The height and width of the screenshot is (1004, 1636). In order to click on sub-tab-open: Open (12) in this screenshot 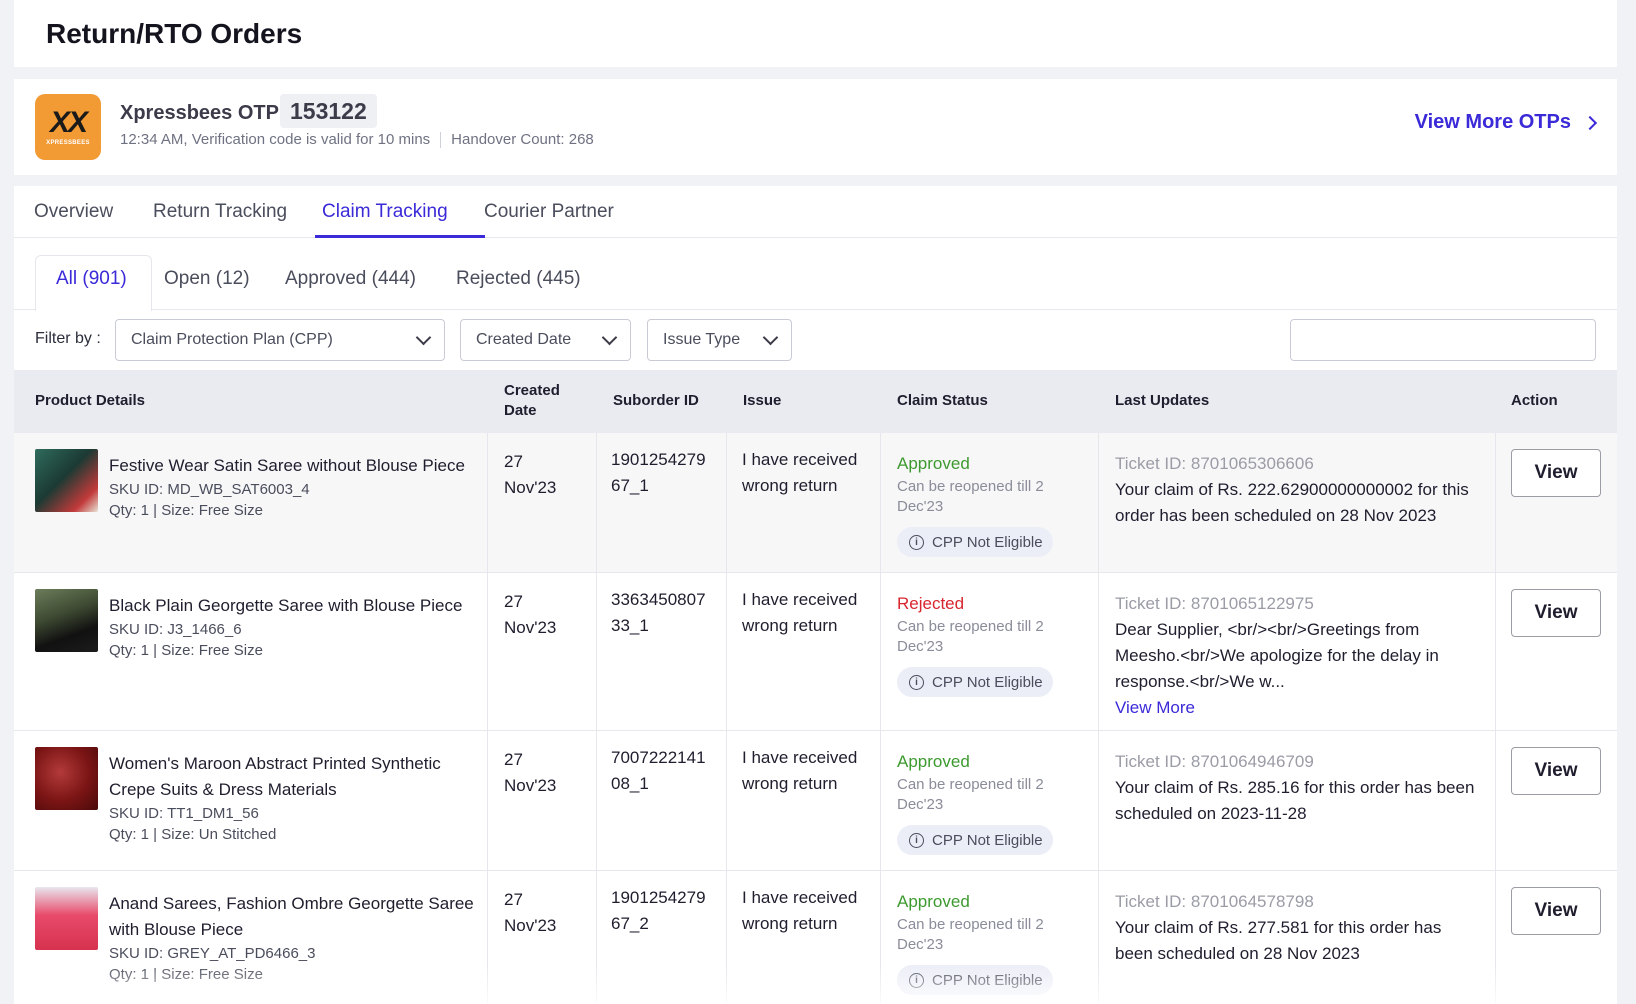, I will do `click(207, 279)`.